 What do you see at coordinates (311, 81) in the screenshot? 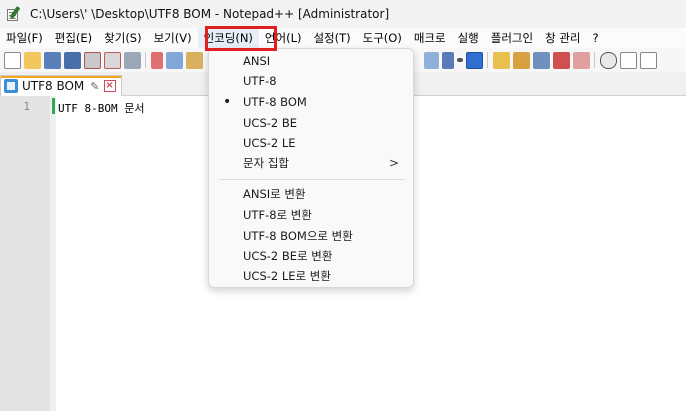
I see `menu-item-utf8: UTF-8` at bounding box center [311, 81].